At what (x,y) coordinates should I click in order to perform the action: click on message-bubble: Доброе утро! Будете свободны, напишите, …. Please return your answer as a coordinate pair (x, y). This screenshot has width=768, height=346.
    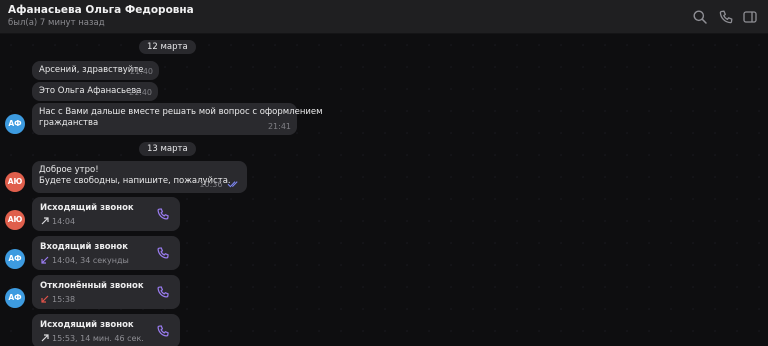
    Looking at the image, I should click on (139, 177).